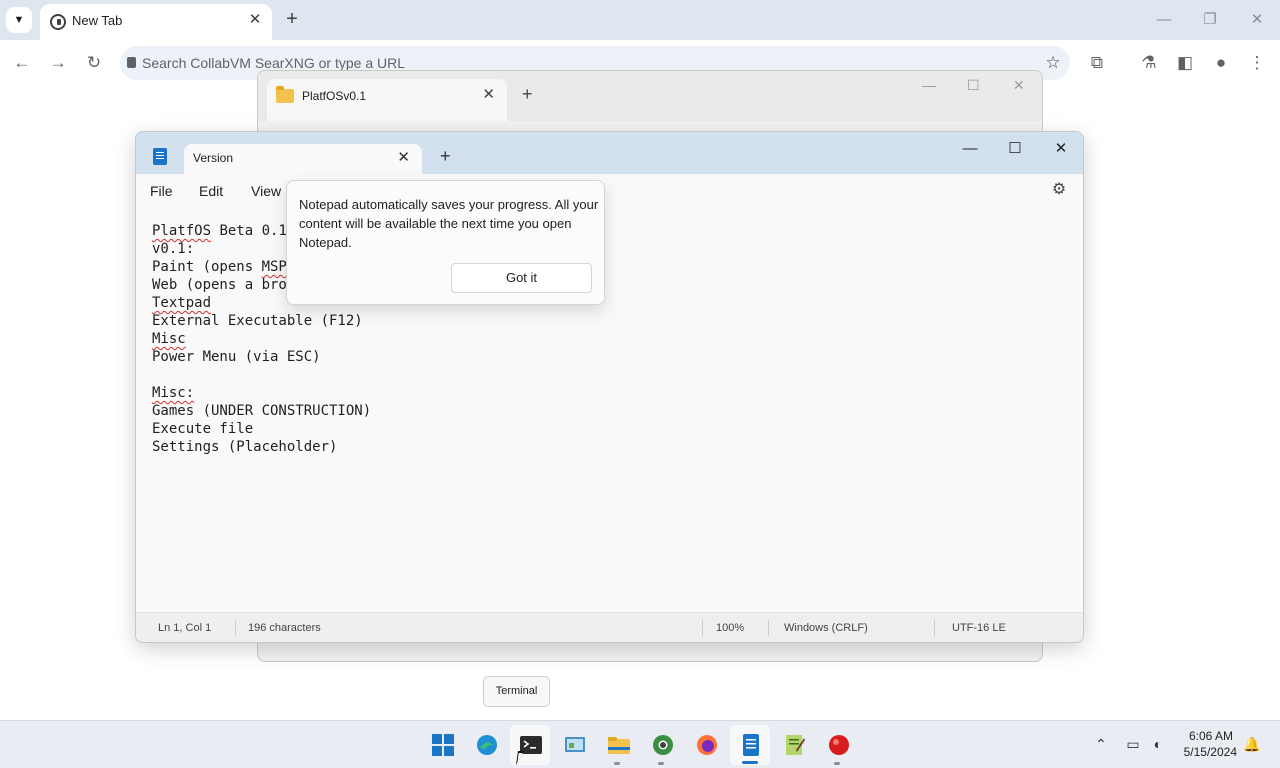  What do you see at coordinates (826, 628) in the screenshot?
I see `status-line-ending: Windows (CRLF)` at bounding box center [826, 628].